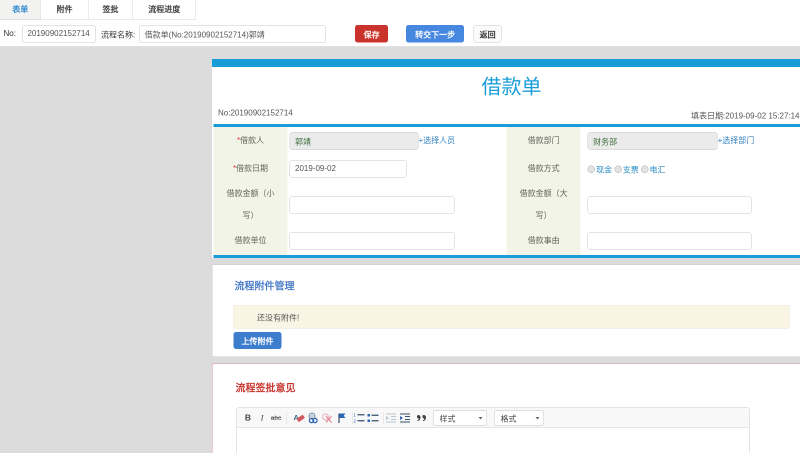  I want to click on svg-text: 2, so click(355, 420).